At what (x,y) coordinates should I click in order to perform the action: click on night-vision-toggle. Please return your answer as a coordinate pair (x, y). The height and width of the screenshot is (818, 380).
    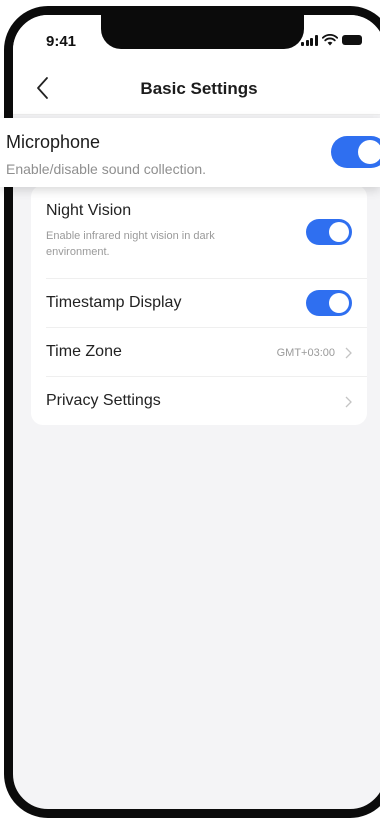
    Looking at the image, I should click on (329, 232).